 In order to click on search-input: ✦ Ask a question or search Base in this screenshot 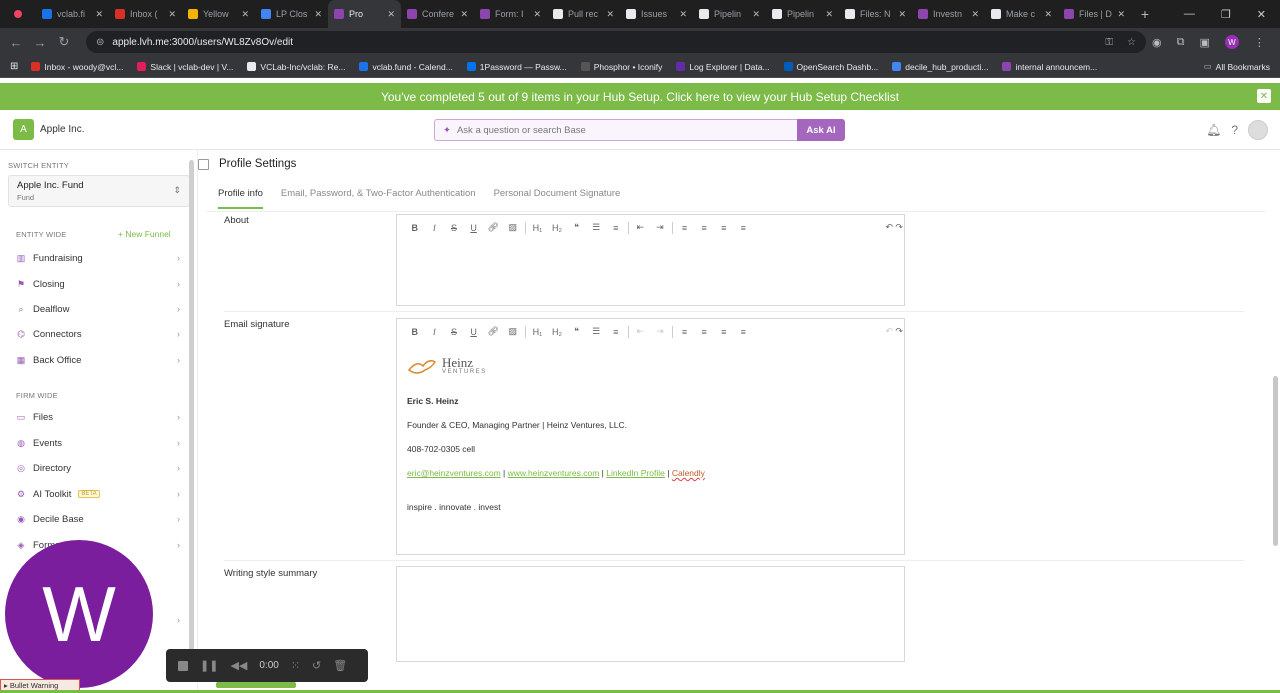, I will do `click(616, 130)`.